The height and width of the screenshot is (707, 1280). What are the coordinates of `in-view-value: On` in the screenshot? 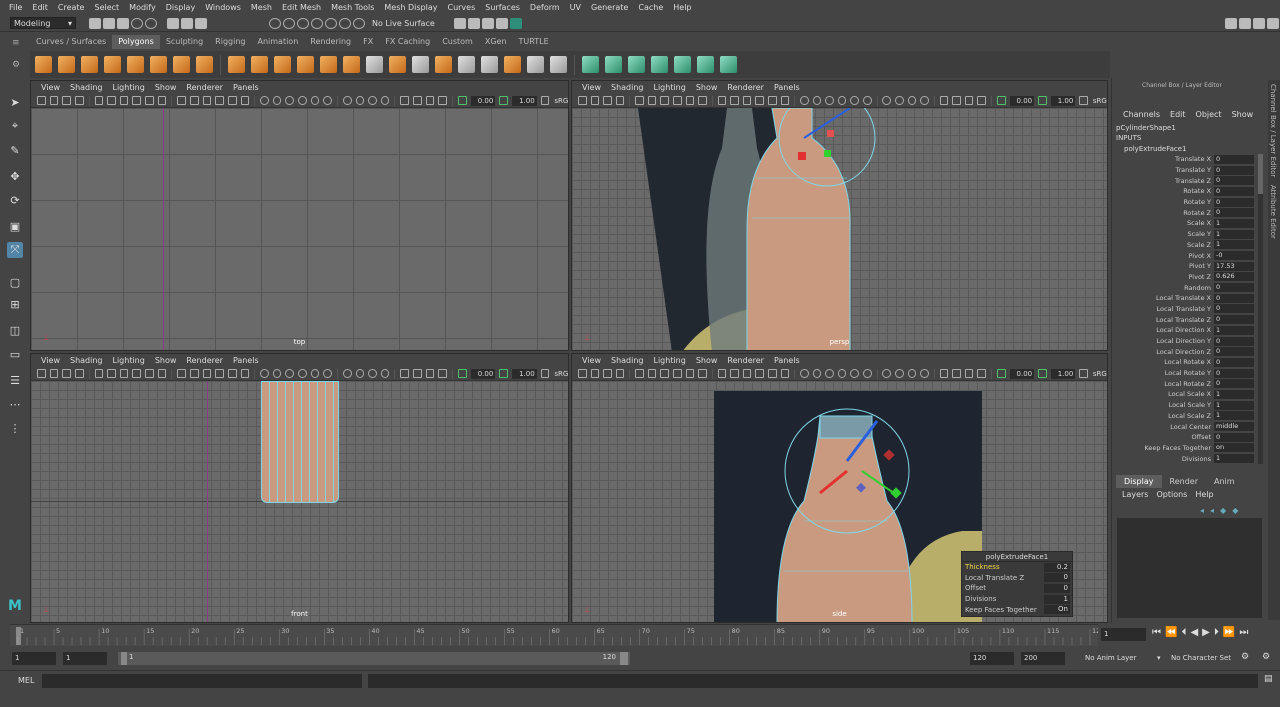 It's located at (1057, 610).